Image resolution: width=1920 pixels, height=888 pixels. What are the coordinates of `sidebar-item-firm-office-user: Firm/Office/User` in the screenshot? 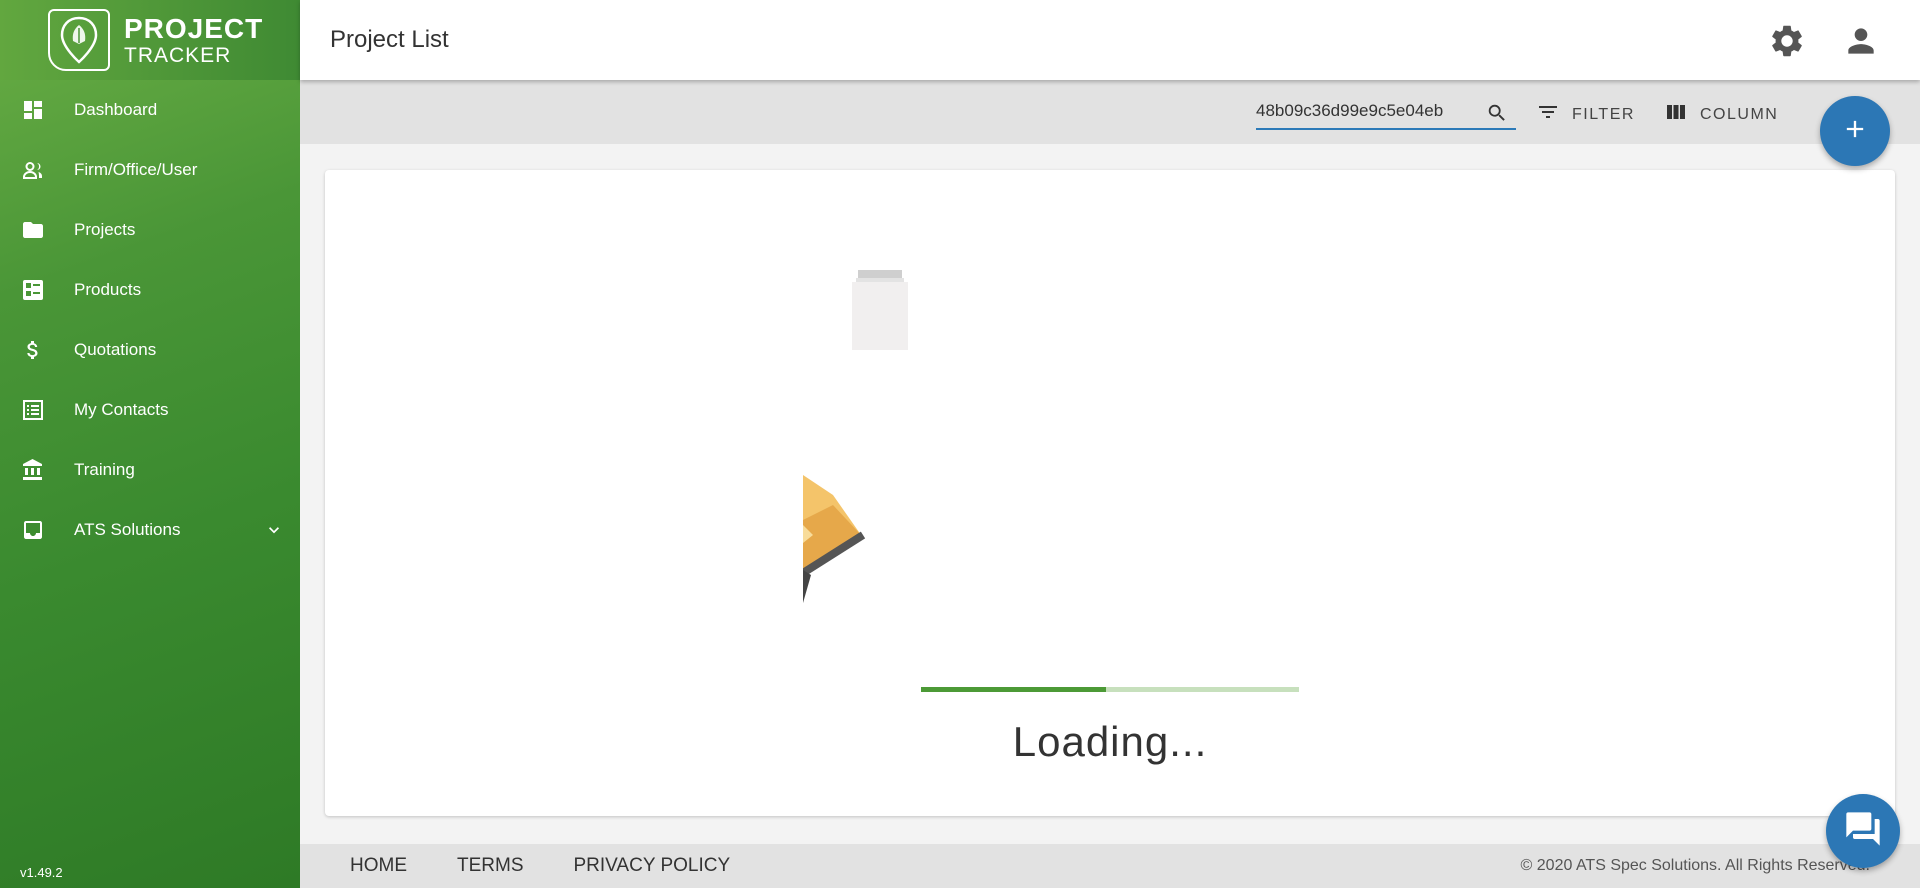 It's located at (150, 170).